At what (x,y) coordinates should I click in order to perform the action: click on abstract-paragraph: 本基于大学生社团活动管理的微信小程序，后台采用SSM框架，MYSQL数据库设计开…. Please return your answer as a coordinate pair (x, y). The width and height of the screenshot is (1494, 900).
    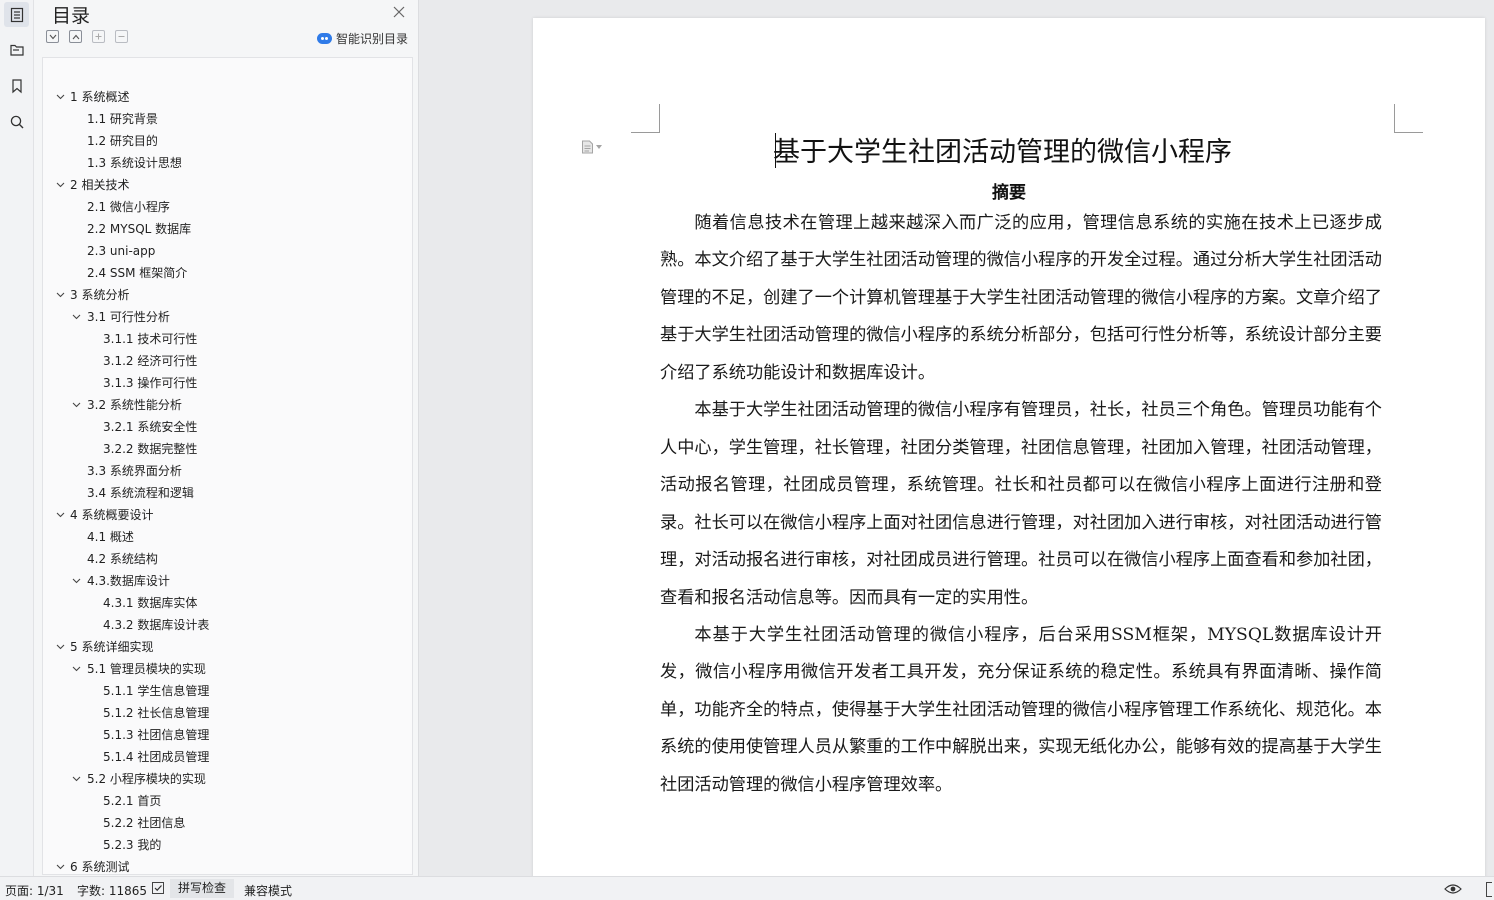
    Looking at the image, I should click on (1021, 709).